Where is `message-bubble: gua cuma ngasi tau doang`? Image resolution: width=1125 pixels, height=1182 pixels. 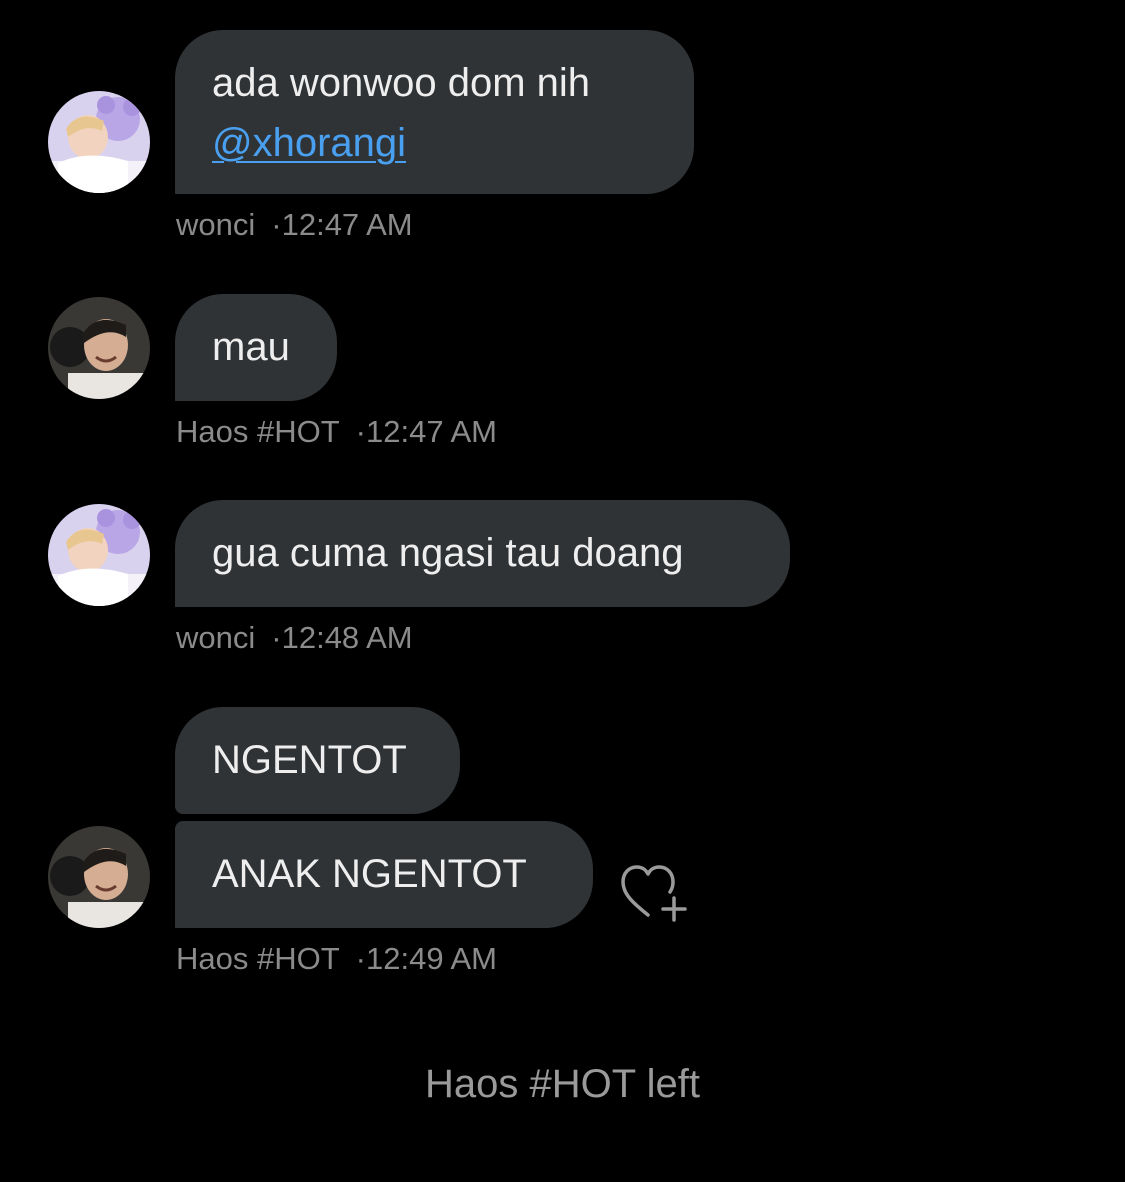
message-bubble: gua cuma ngasi tau doang is located at coordinates (482, 553).